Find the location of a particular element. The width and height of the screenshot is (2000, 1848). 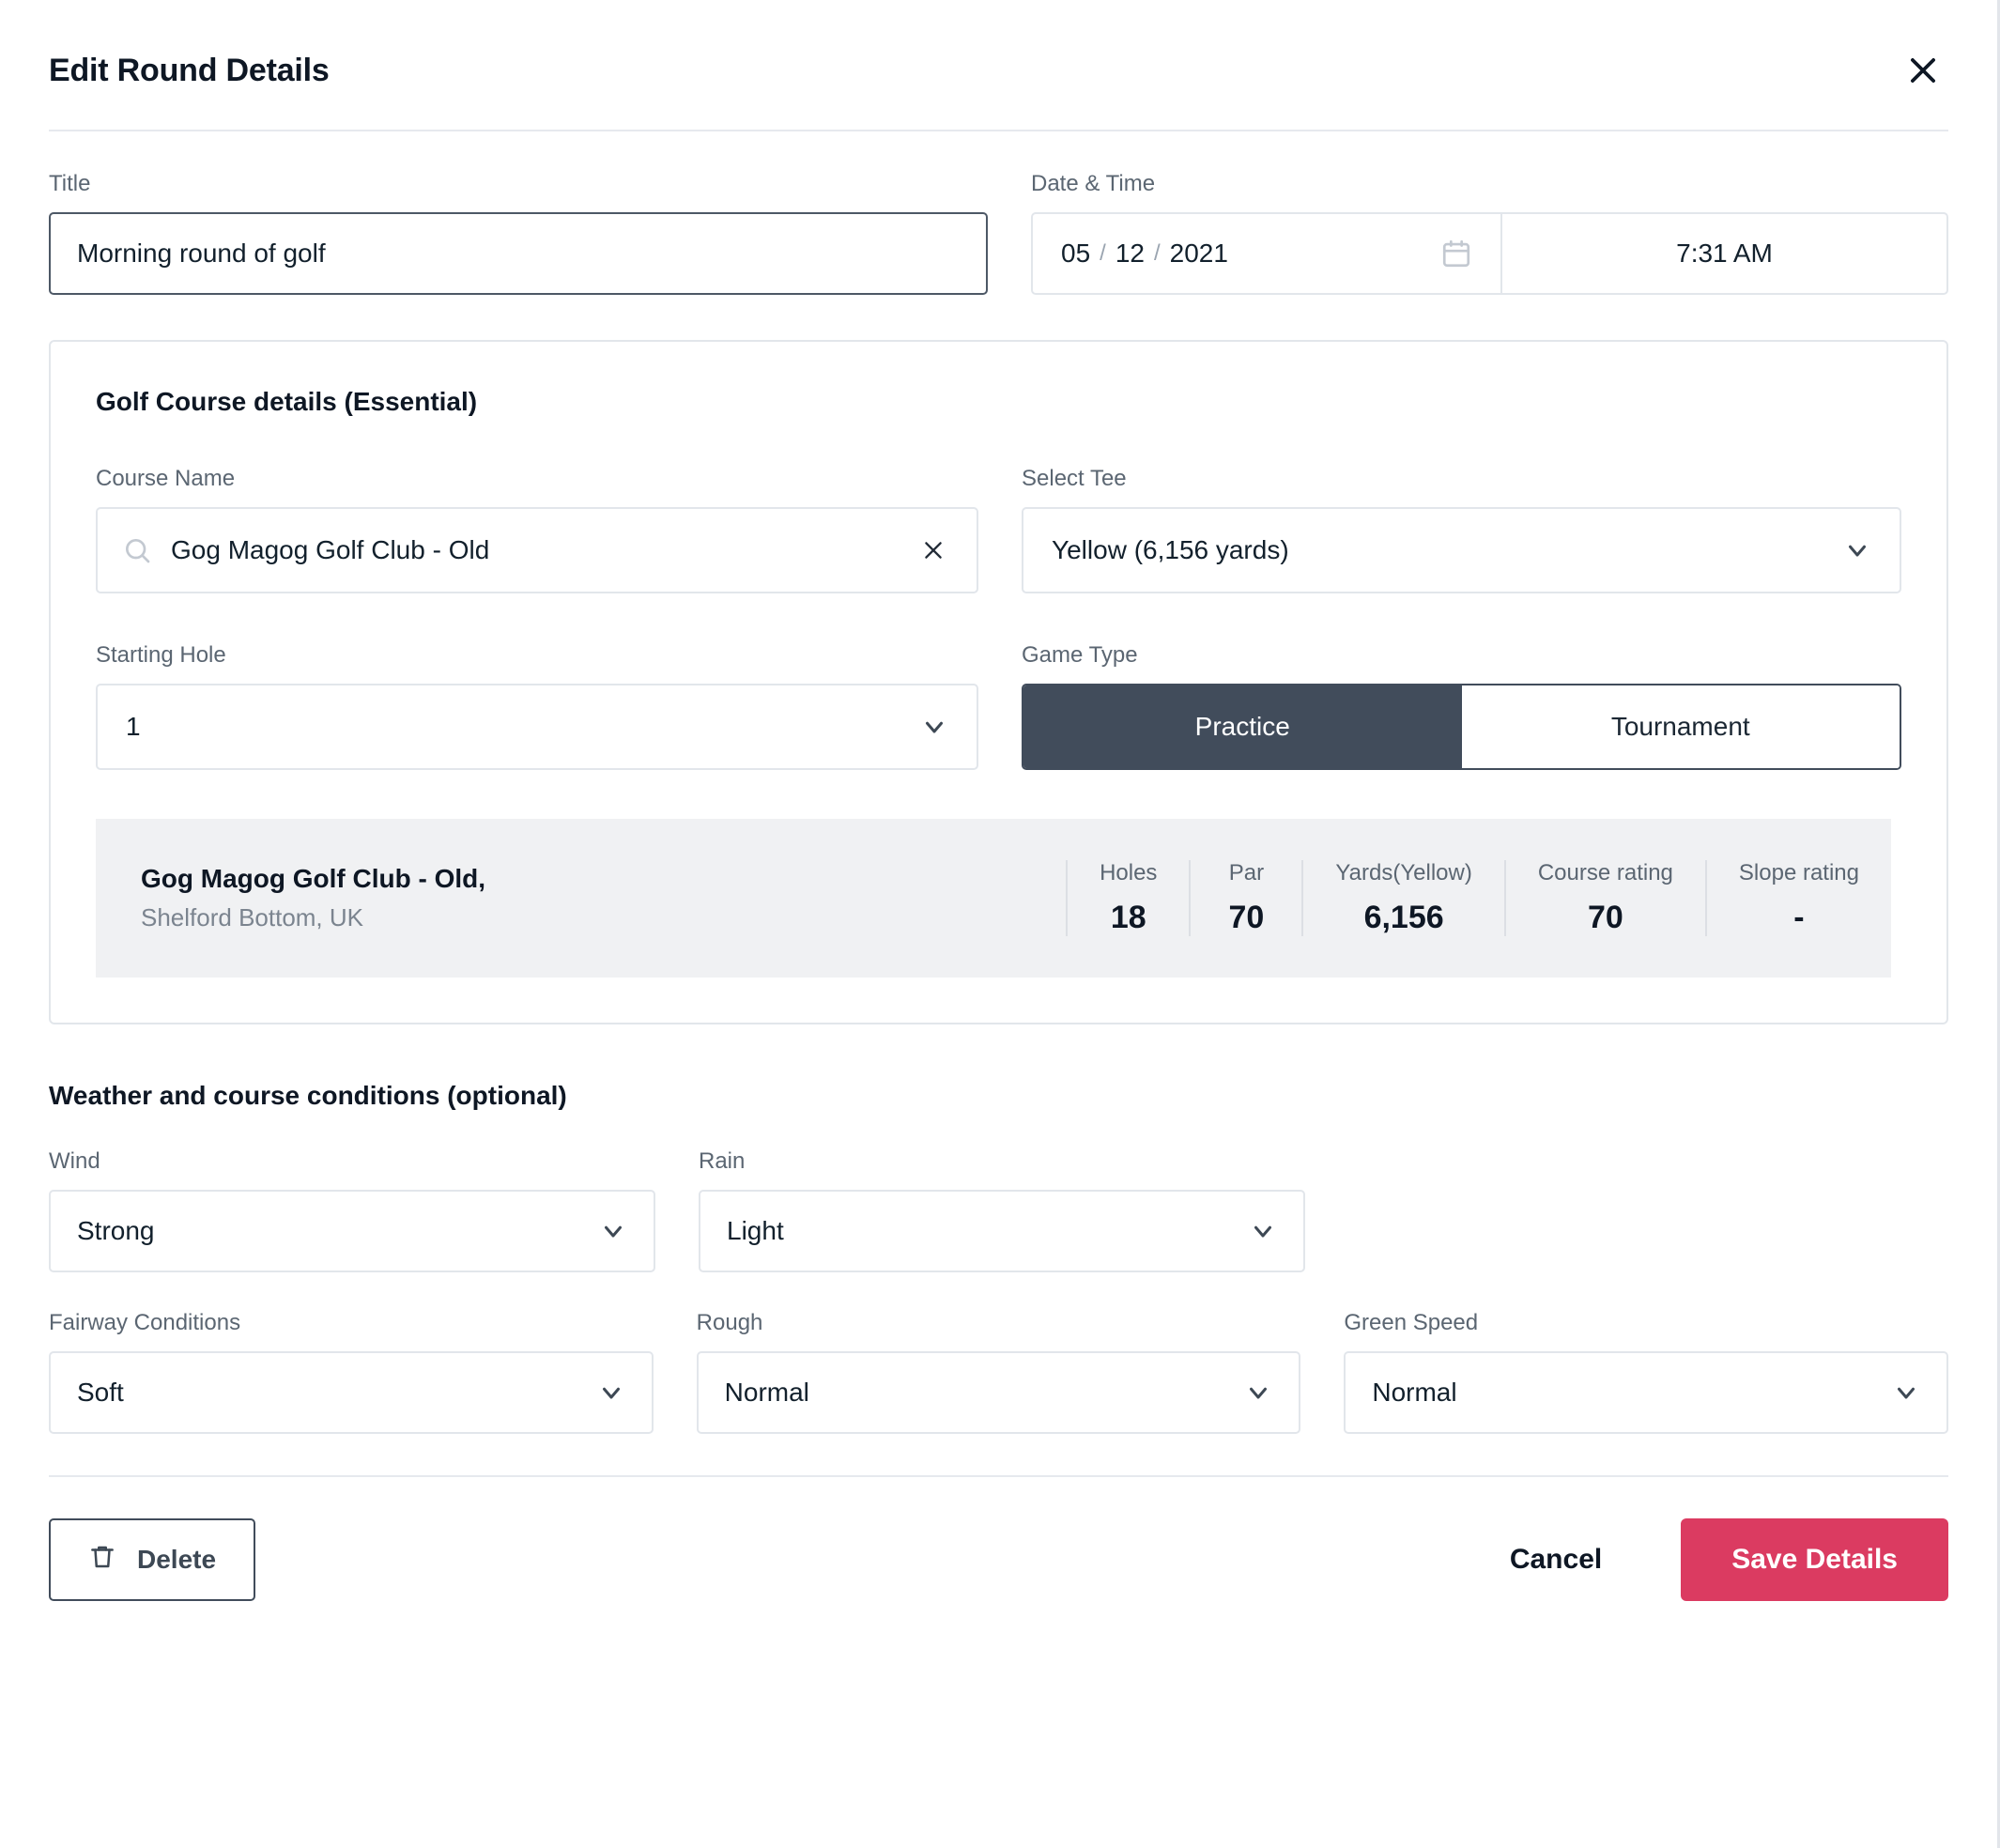

rain-dropdown: Light is located at coordinates (1002, 1231).